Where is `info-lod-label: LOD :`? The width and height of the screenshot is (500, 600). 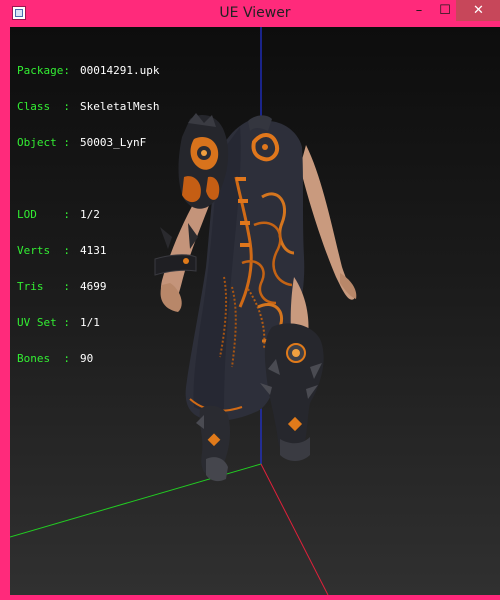 info-lod-label: LOD : is located at coordinates (43, 214).